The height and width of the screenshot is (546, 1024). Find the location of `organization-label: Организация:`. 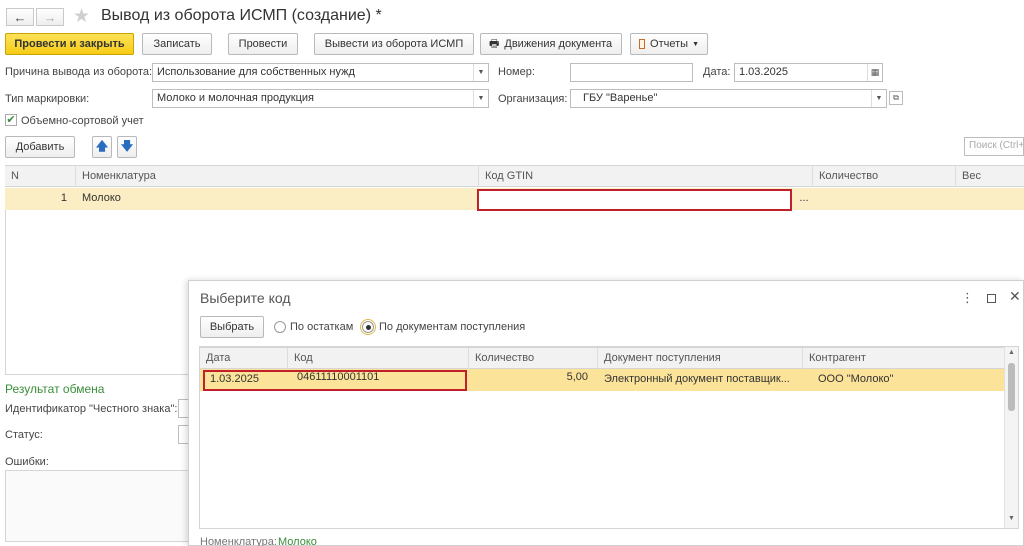

organization-label: Организация: is located at coordinates (533, 99).